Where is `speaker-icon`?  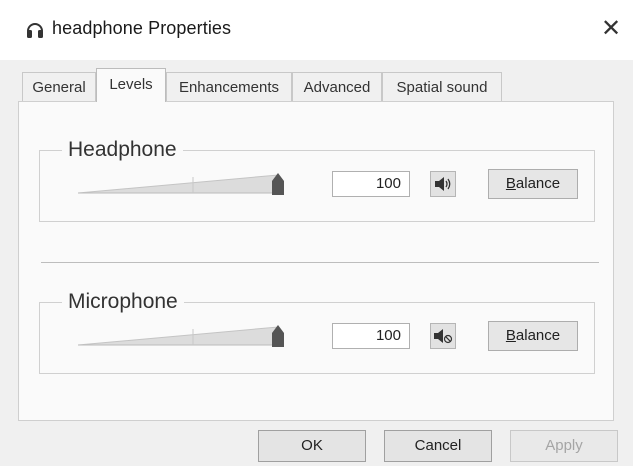
speaker-icon is located at coordinates (443, 188).